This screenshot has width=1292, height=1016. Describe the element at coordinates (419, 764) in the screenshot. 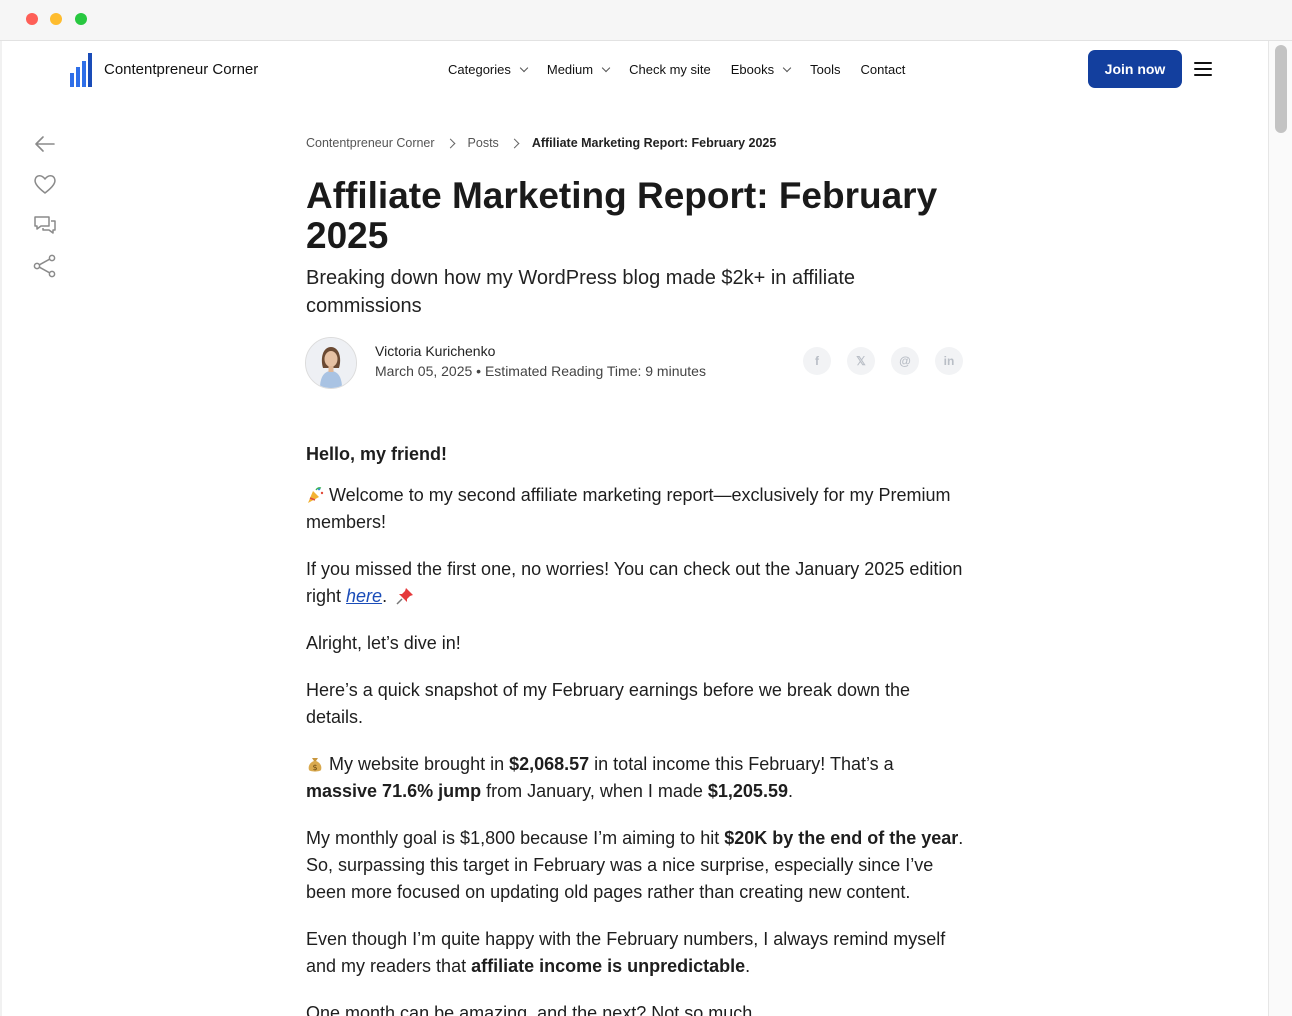

I see `paragraph-text: My website brought in` at that location.